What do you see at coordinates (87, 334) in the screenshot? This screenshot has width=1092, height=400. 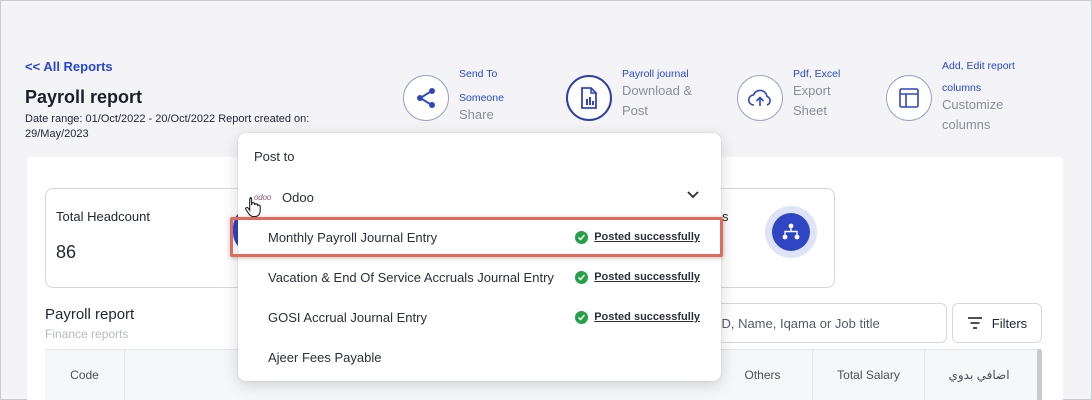 I see `section-subtitle: Finance reports` at bounding box center [87, 334].